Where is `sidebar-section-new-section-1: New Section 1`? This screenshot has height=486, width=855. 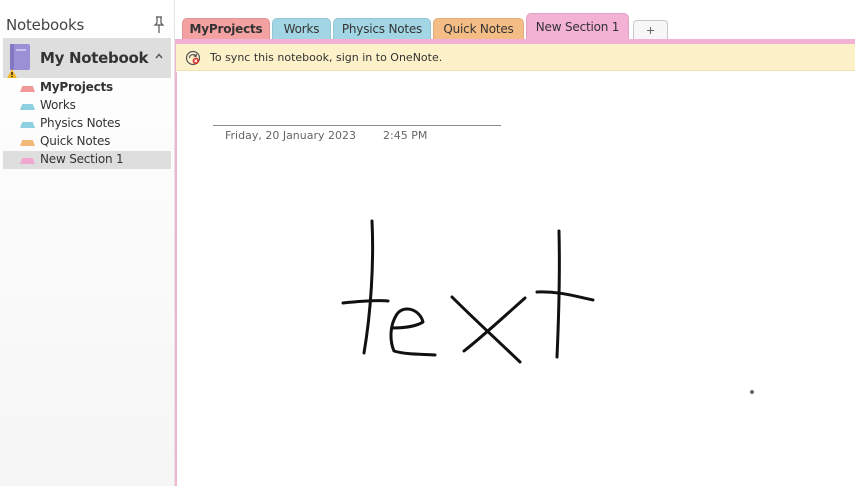
sidebar-section-new-section-1: New Section 1 is located at coordinates (87, 160).